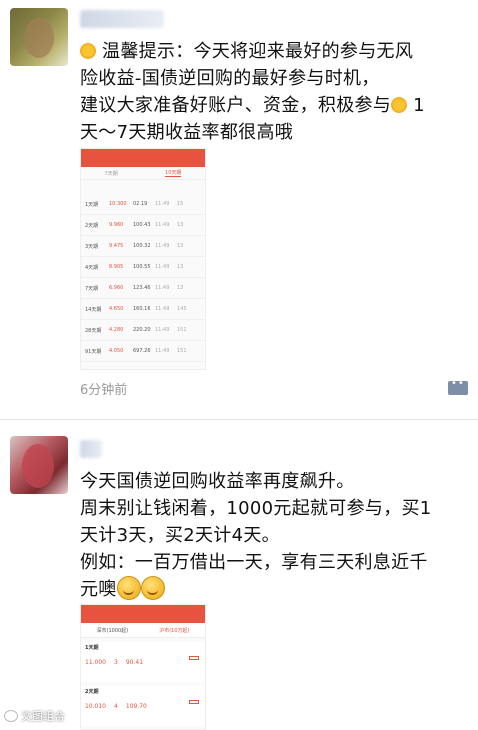  Describe the element at coordinates (43, 716) in the screenshot. I see `watermark-text: 文图组合` at that location.